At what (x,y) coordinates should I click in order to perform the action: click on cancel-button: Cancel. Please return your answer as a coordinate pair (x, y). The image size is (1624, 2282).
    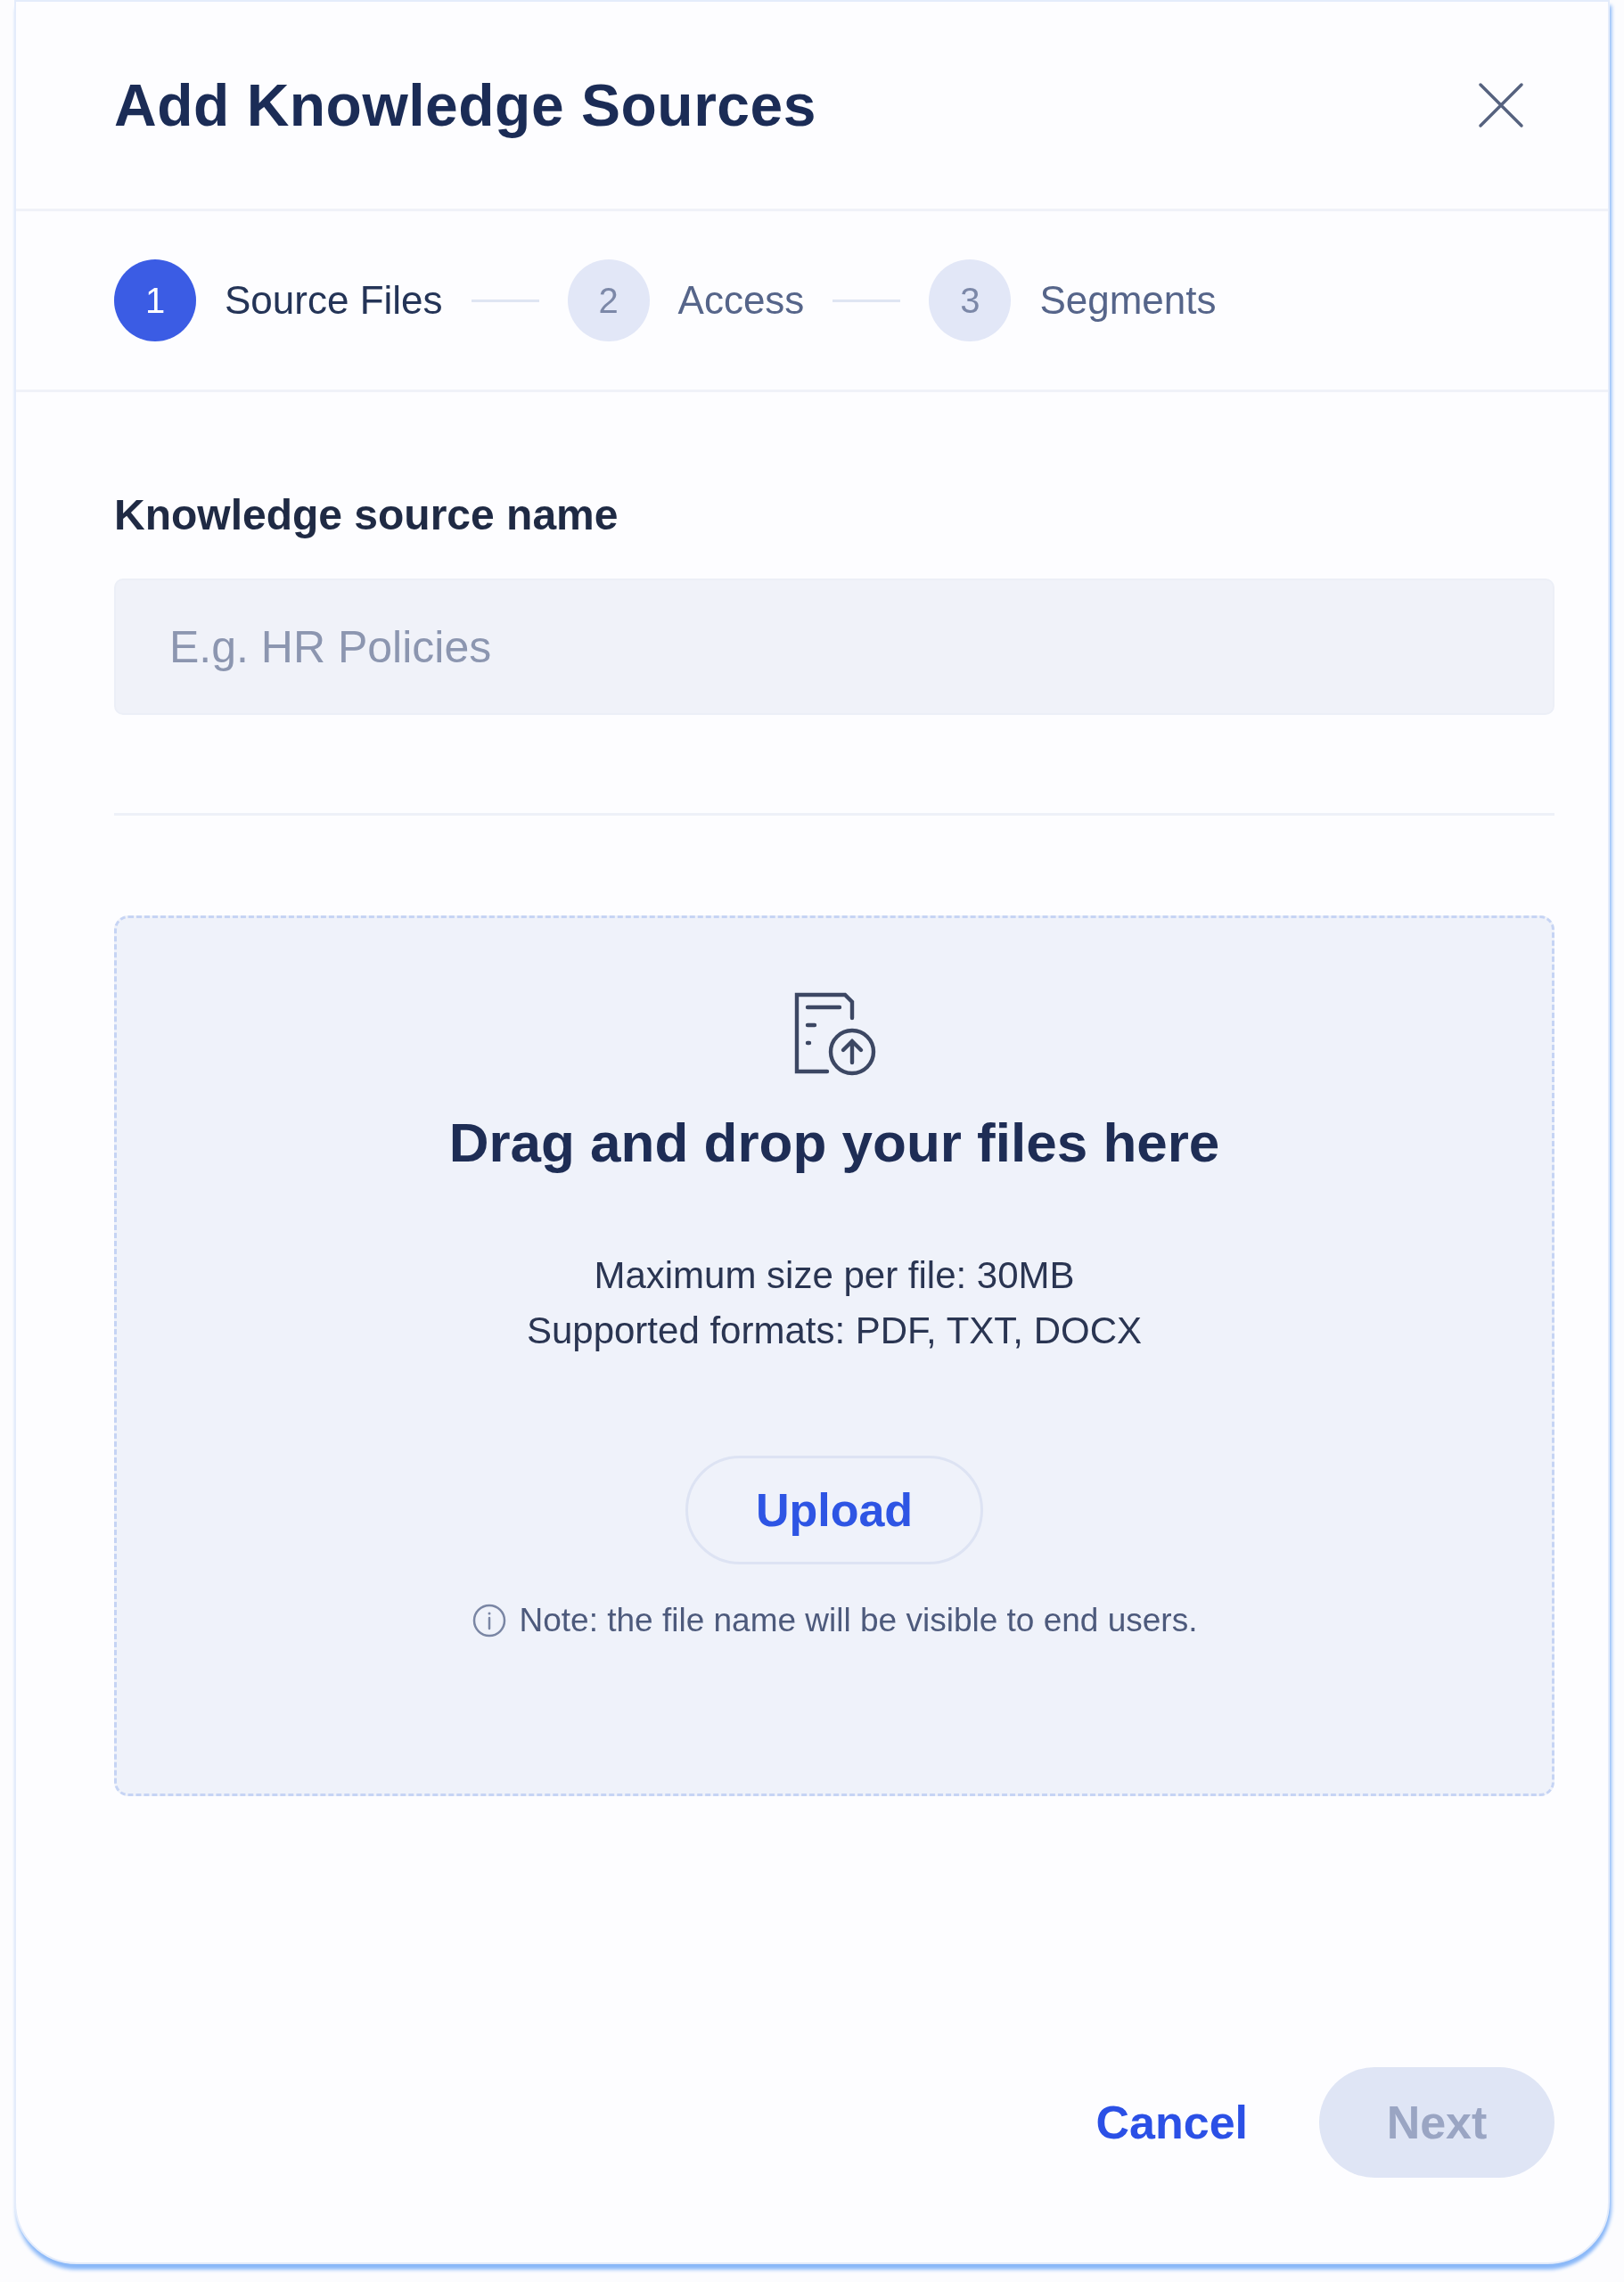
    Looking at the image, I should click on (1171, 2122).